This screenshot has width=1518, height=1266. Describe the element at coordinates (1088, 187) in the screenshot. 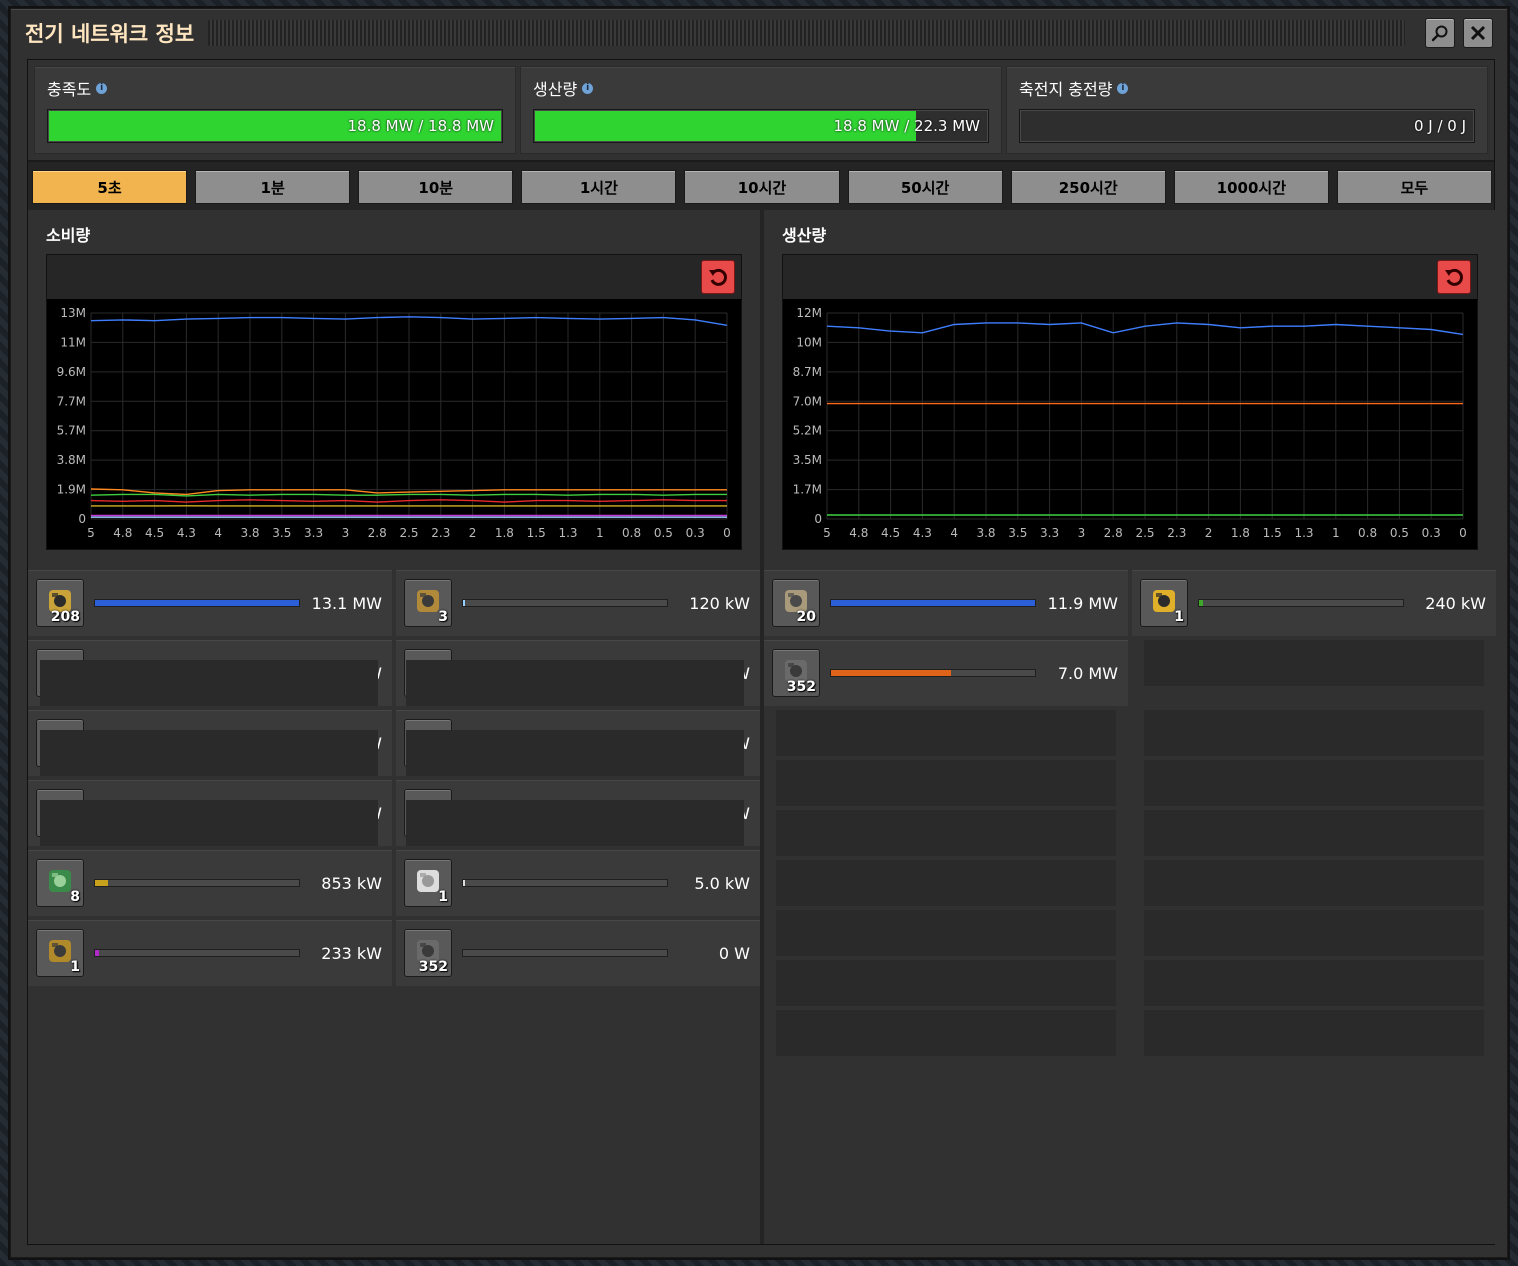

I see `tab-time-range: 250시간` at that location.